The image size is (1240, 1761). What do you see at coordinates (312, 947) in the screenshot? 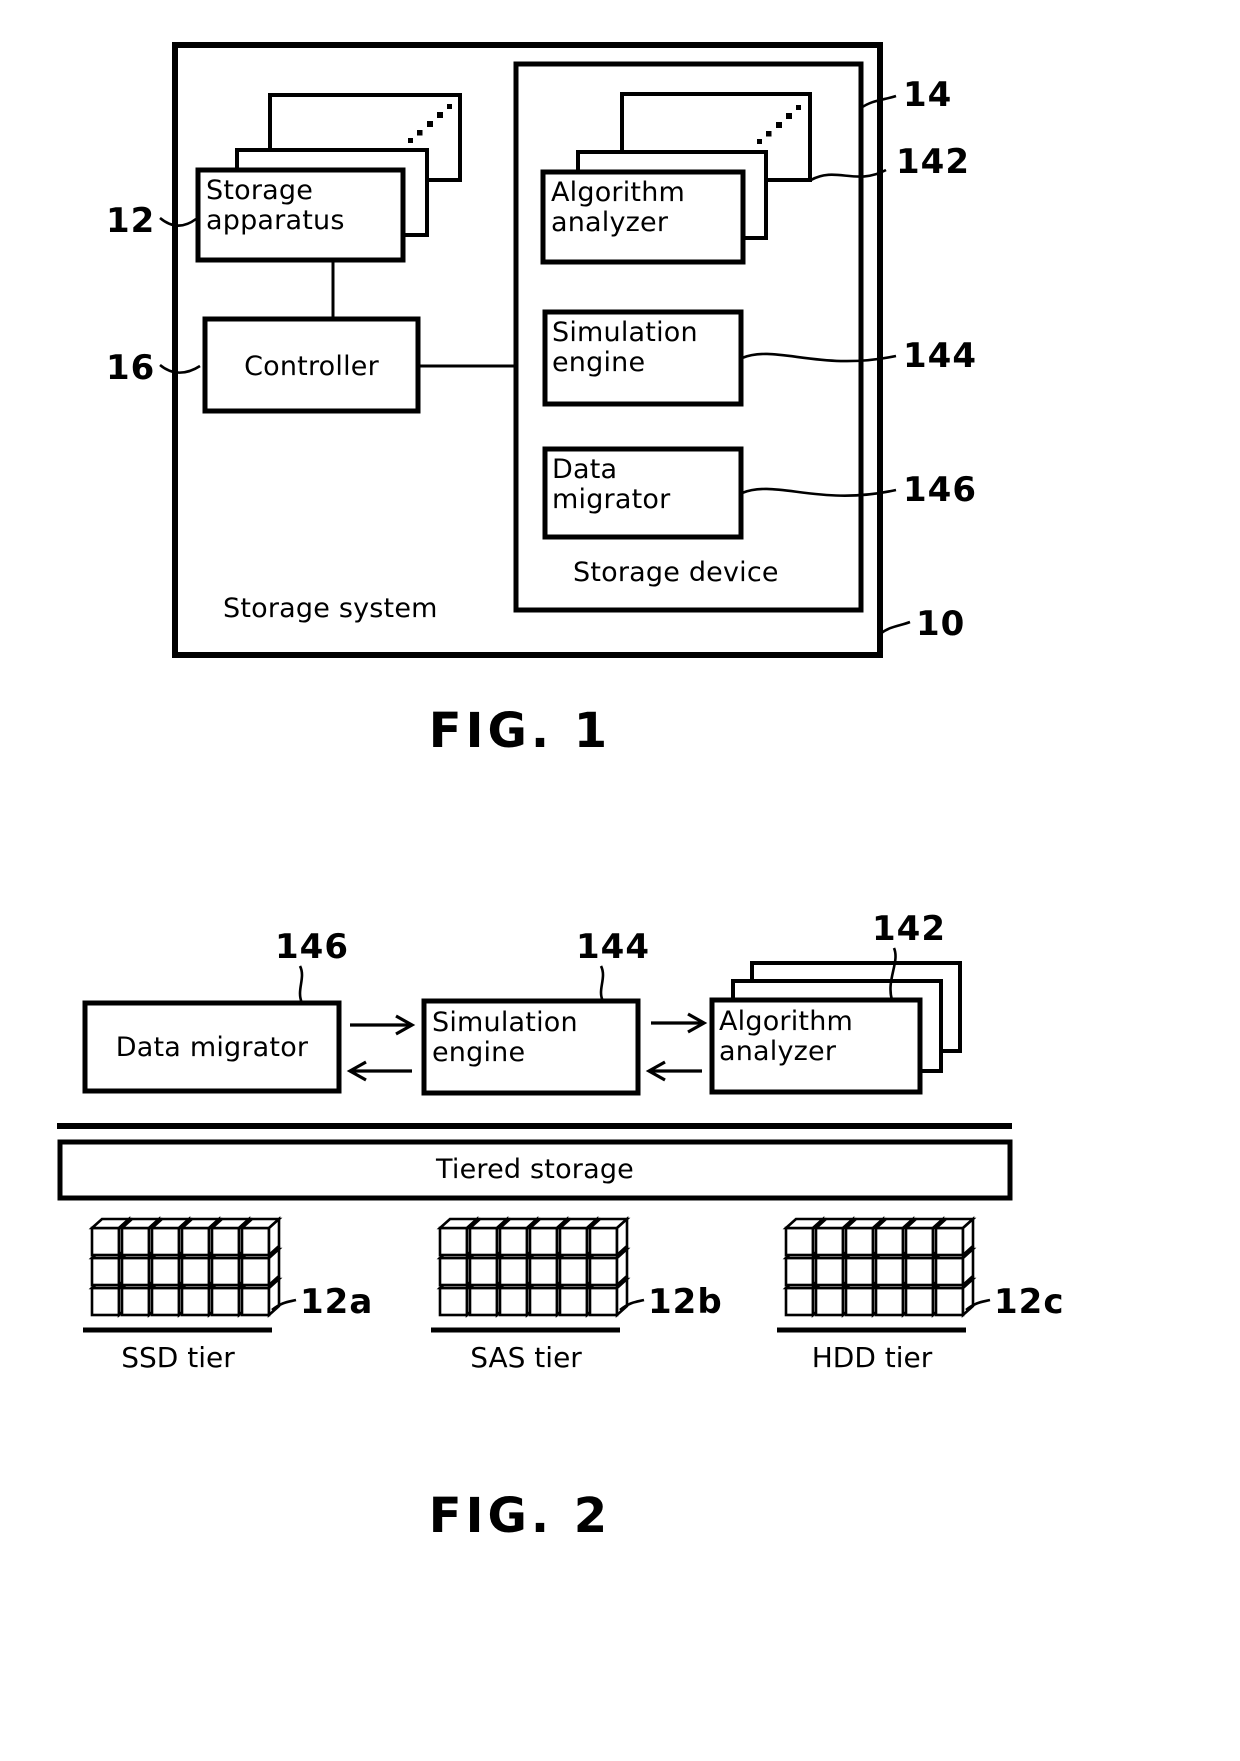
I see `fig2-reference-numeral-146: 146` at bounding box center [312, 947].